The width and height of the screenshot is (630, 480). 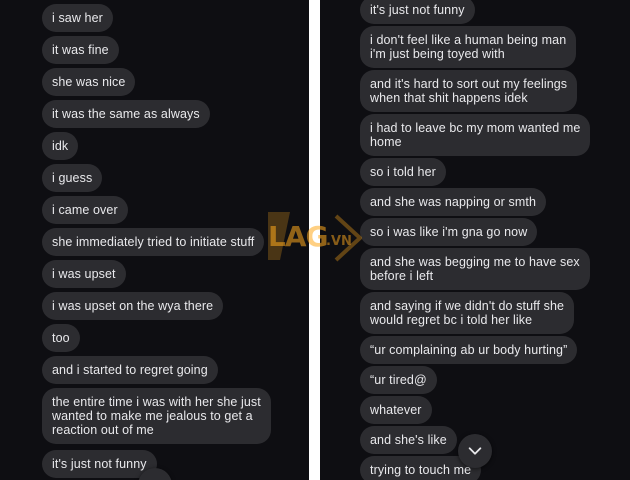 I want to click on message-bubble: so i was like i'm gna go now, so click(x=449, y=232).